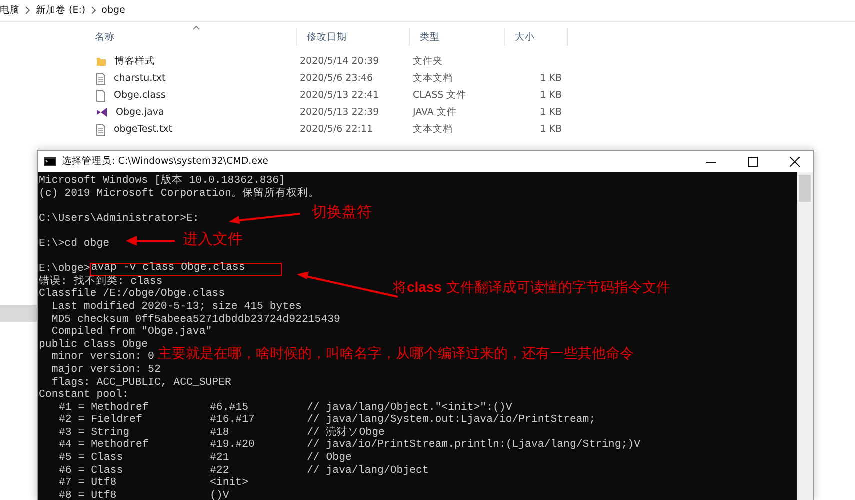 This screenshot has width=855, height=500. Describe the element at coordinates (91, 470) in the screenshot. I see `pool-entry: #6 = Class` at that location.